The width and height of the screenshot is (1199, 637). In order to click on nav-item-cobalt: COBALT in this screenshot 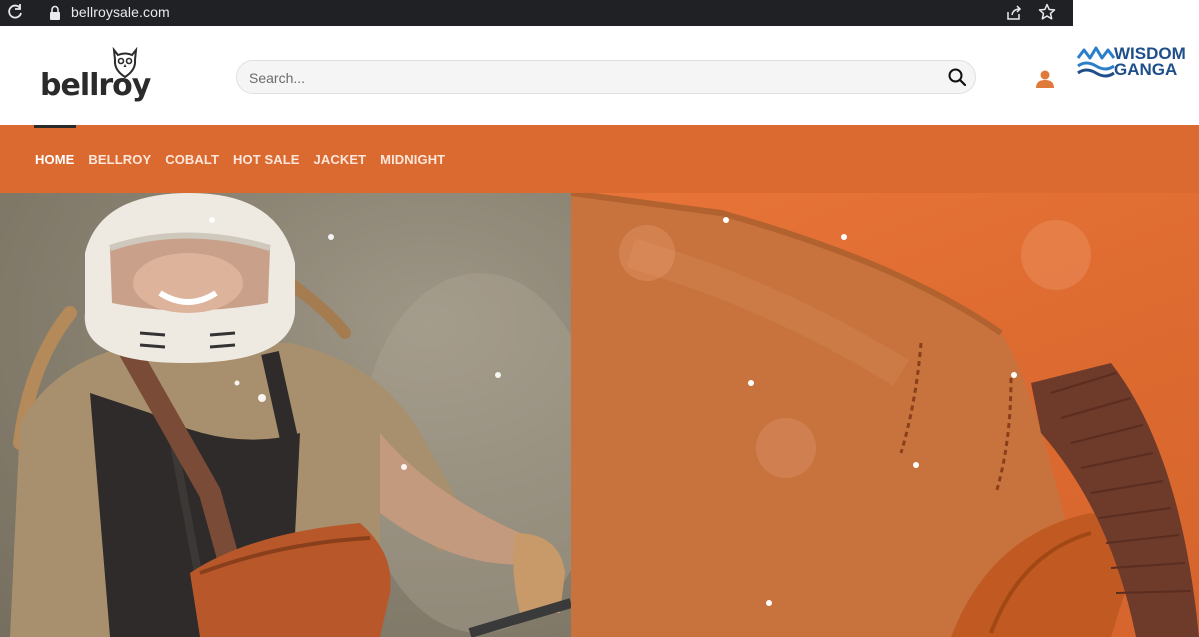, I will do `click(192, 159)`.